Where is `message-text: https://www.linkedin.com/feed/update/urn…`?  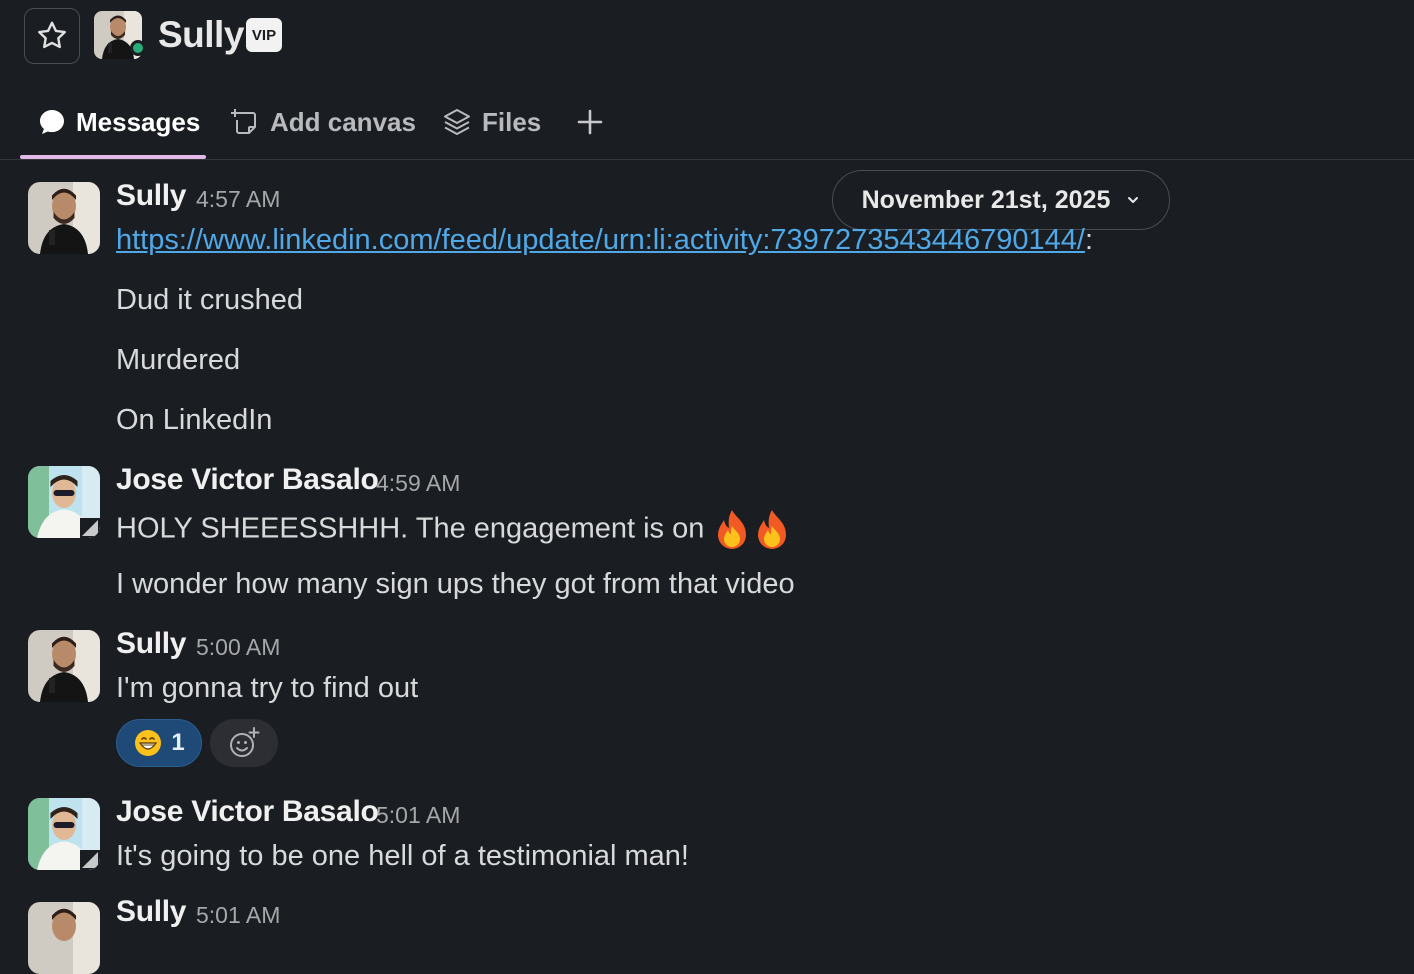
message-text: https://www.linkedin.com/feed/update/urn… is located at coordinates (604, 240).